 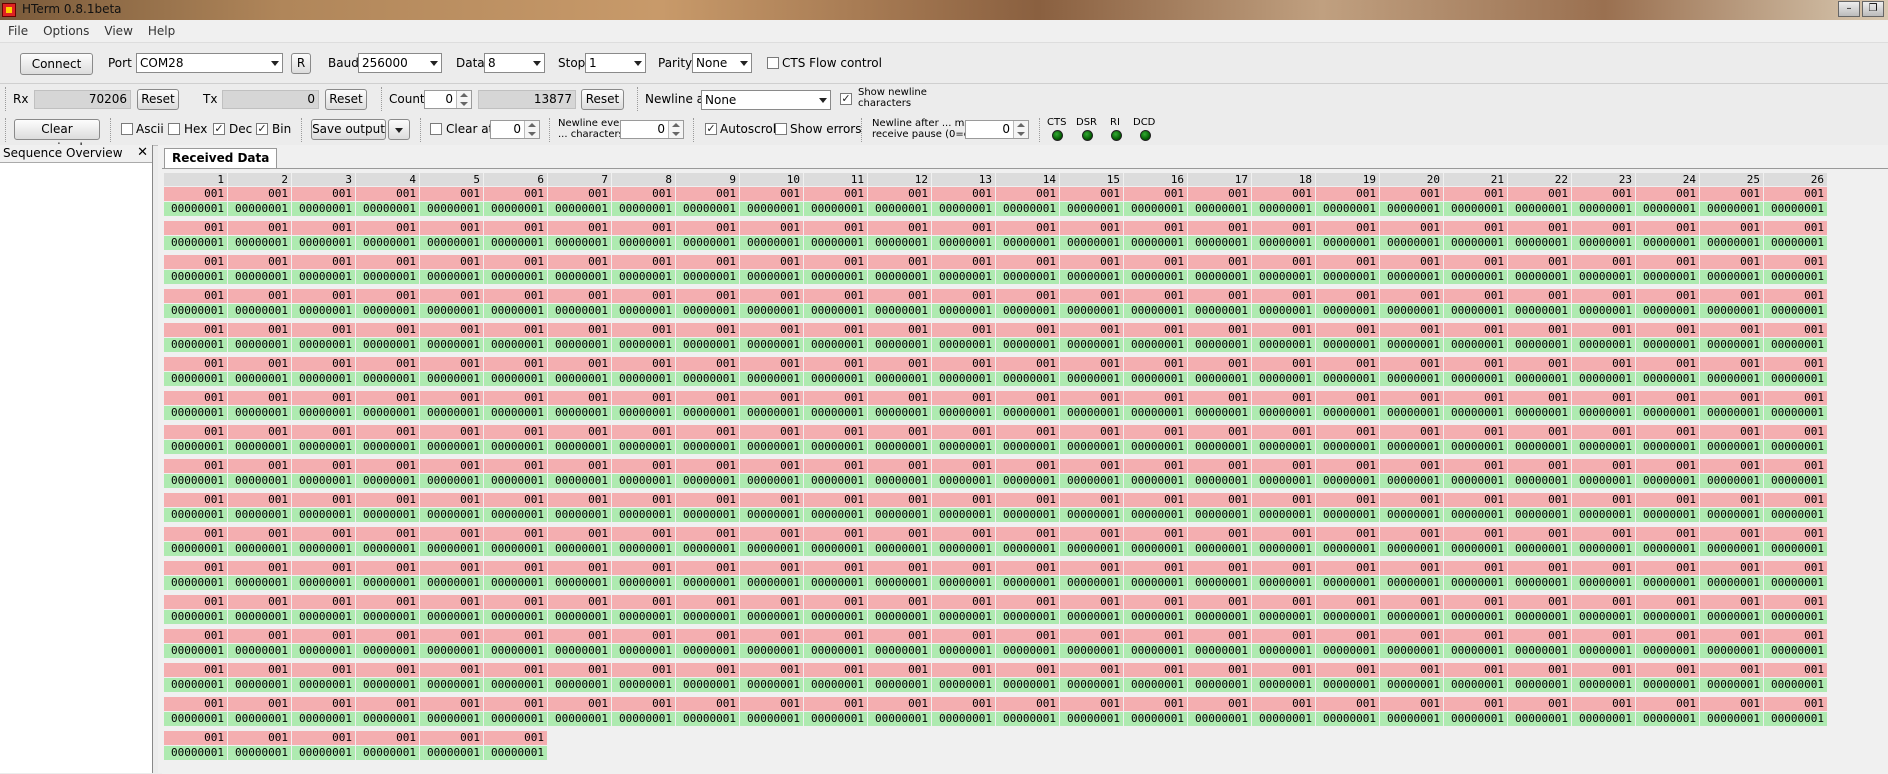 What do you see at coordinates (57, 137) in the screenshot?
I see `clear-received-button: Clear received` at bounding box center [57, 137].